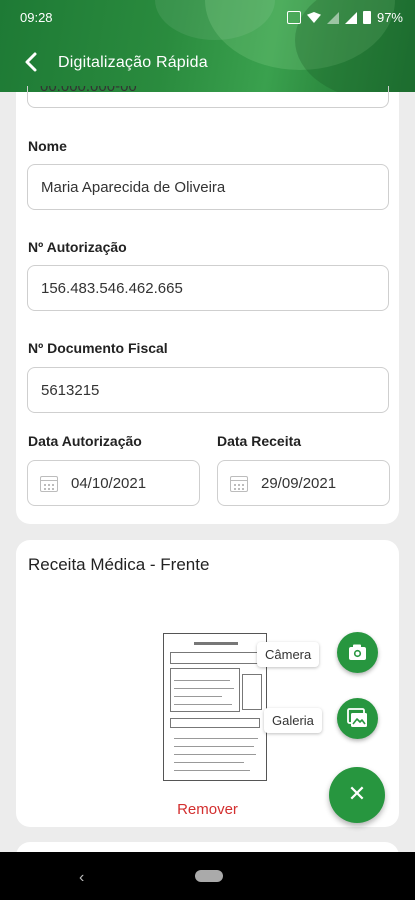 The image size is (415, 900). I want to click on data-receita-field: 29/09/2021, so click(303, 483).